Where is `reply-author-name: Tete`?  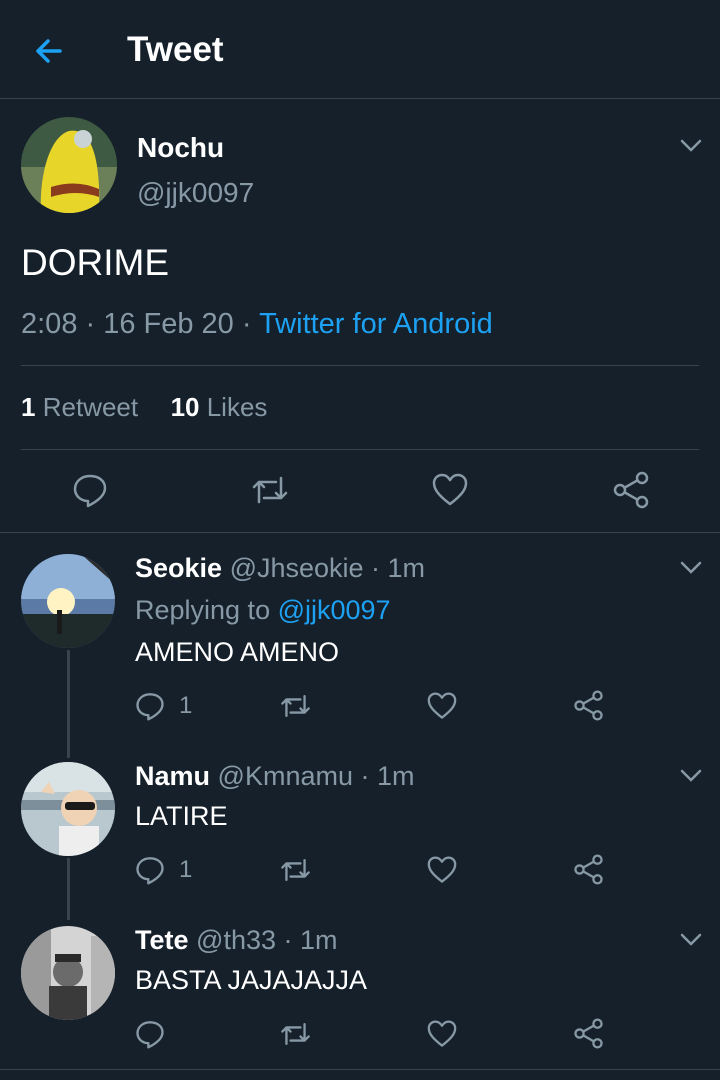
reply-author-name: Tete is located at coordinates (162, 940).